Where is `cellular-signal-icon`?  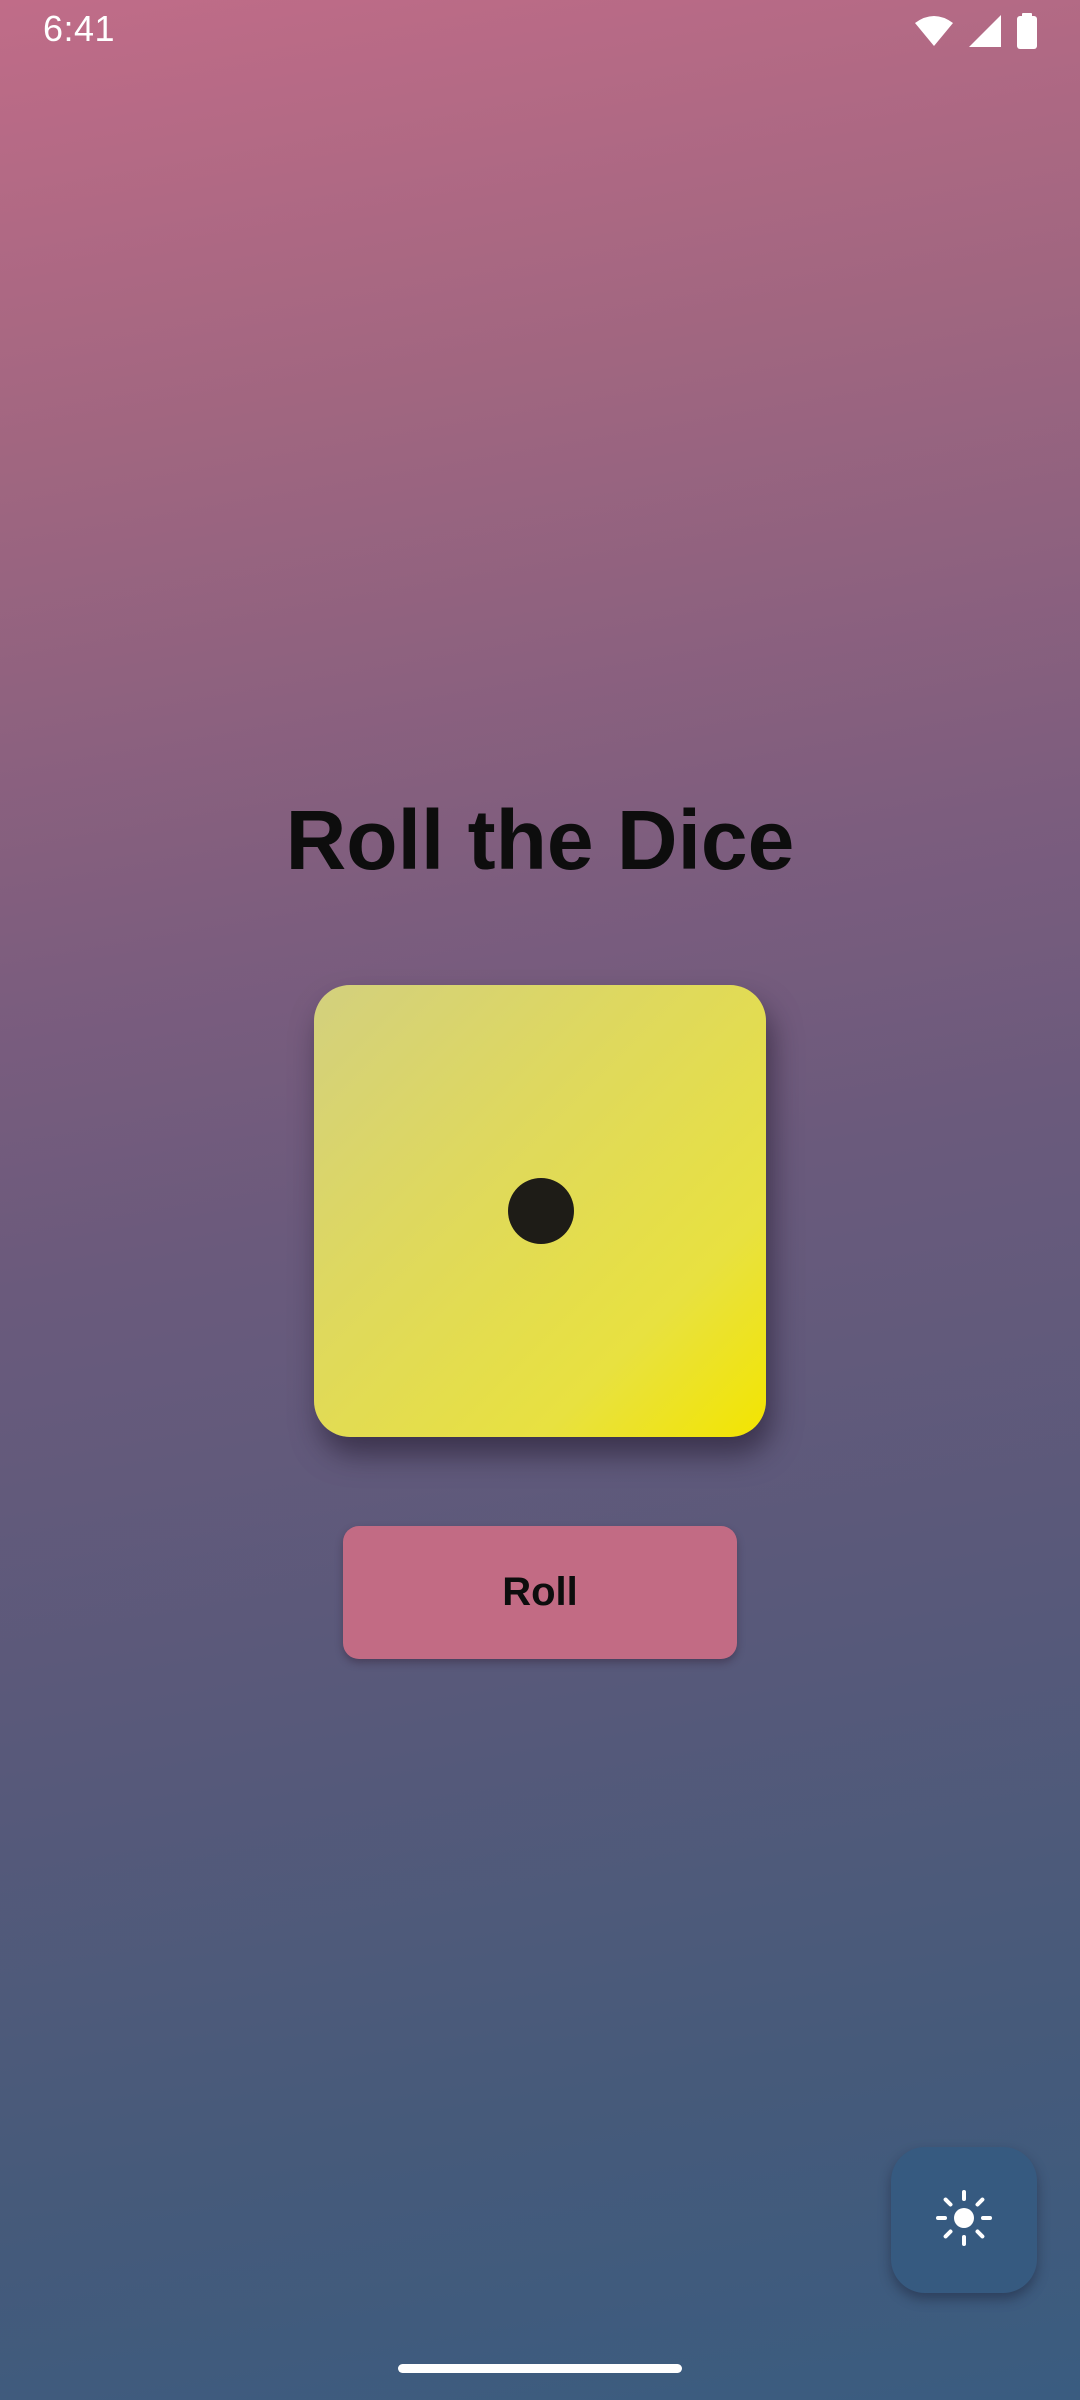 cellular-signal-icon is located at coordinates (985, 31).